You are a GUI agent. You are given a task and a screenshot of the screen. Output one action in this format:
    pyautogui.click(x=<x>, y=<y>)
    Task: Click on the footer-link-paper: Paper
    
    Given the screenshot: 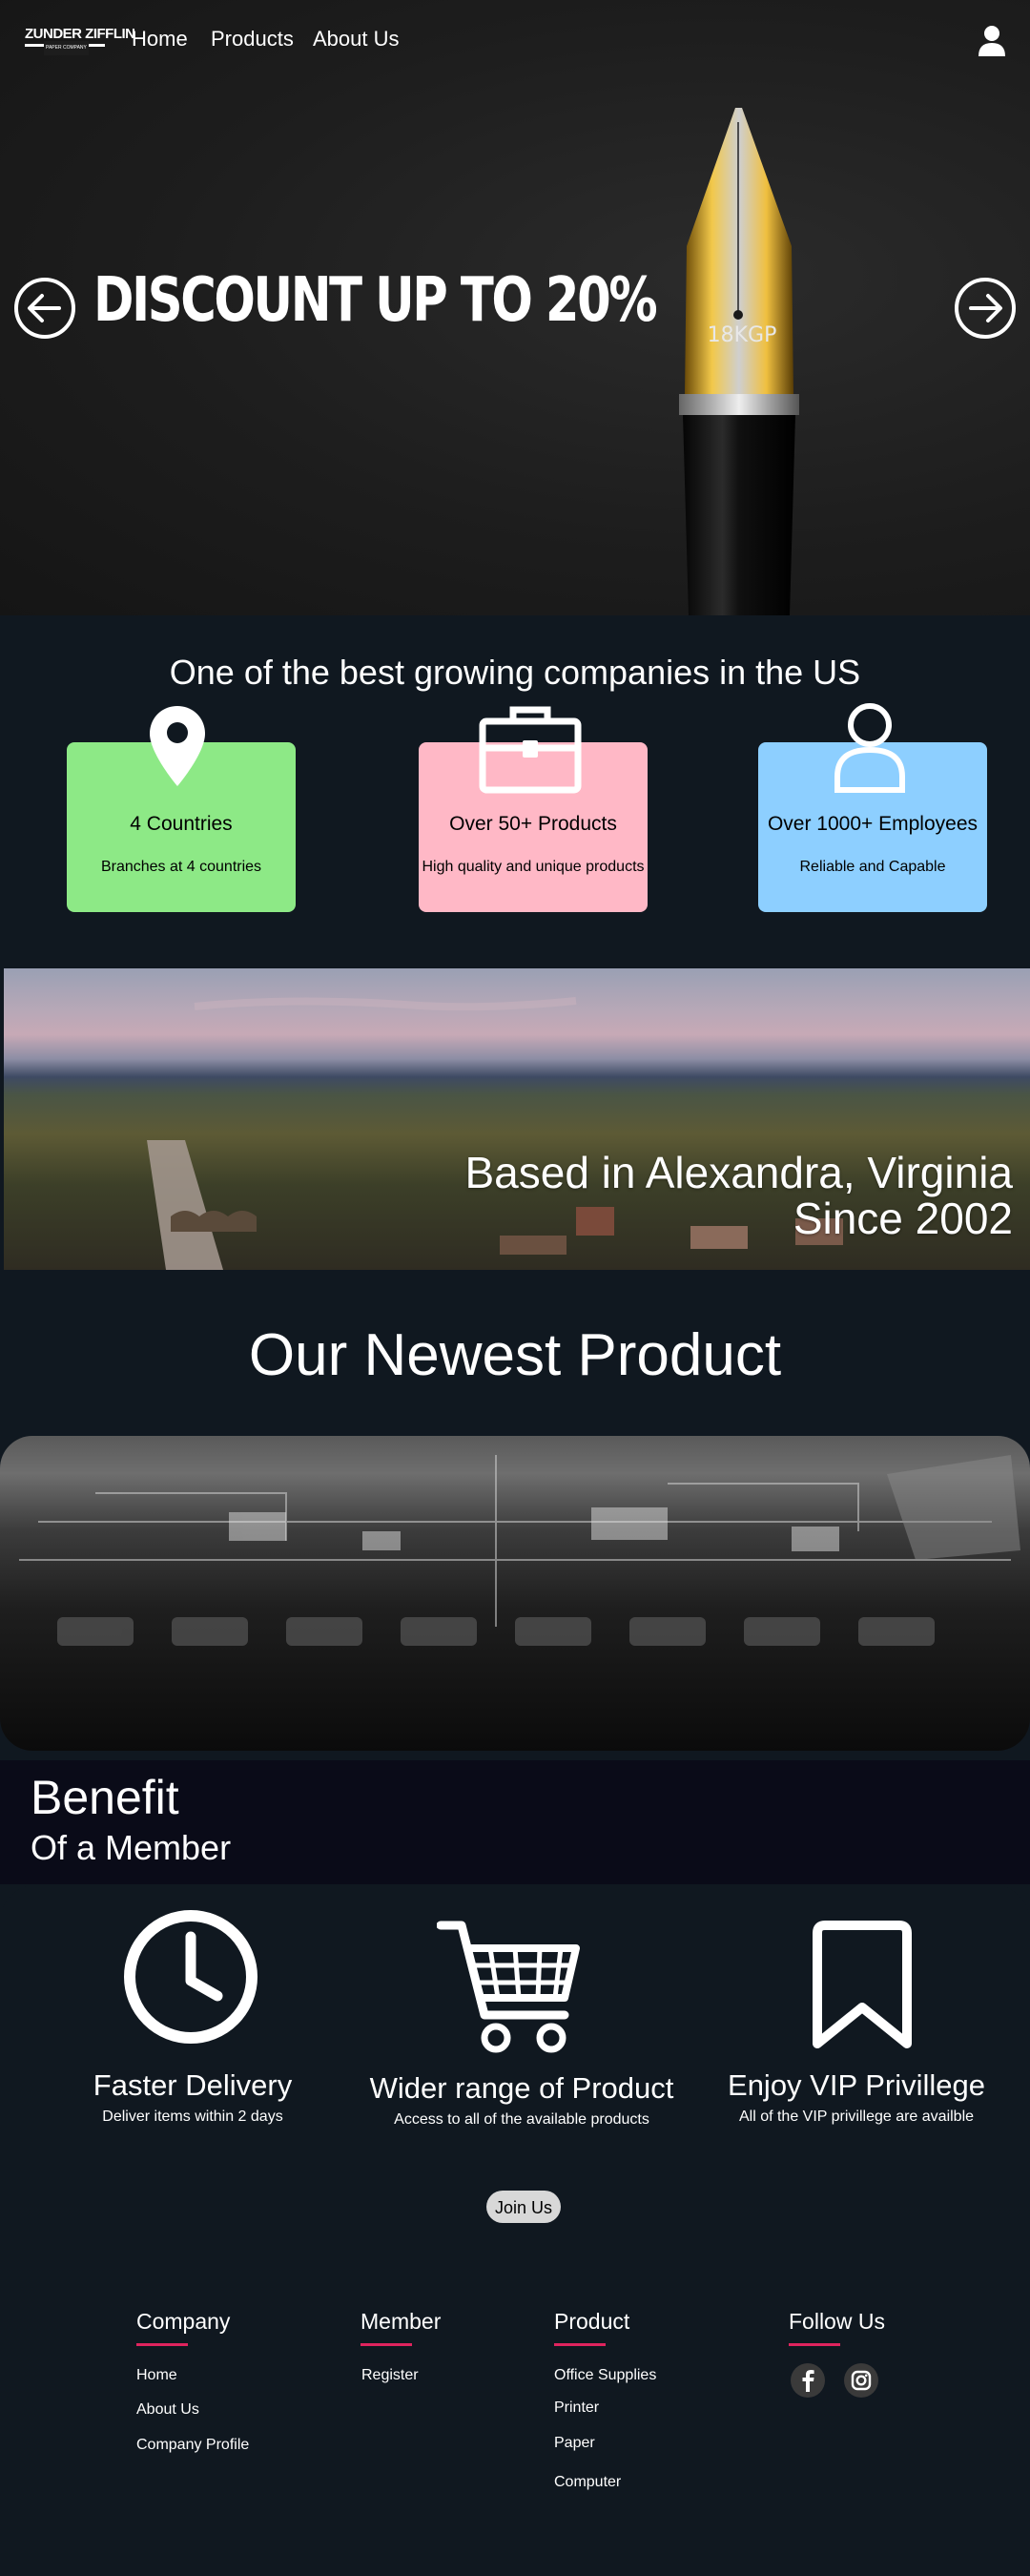 What is the action you would take?
    pyautogui.click(x=574, y=2443)
    